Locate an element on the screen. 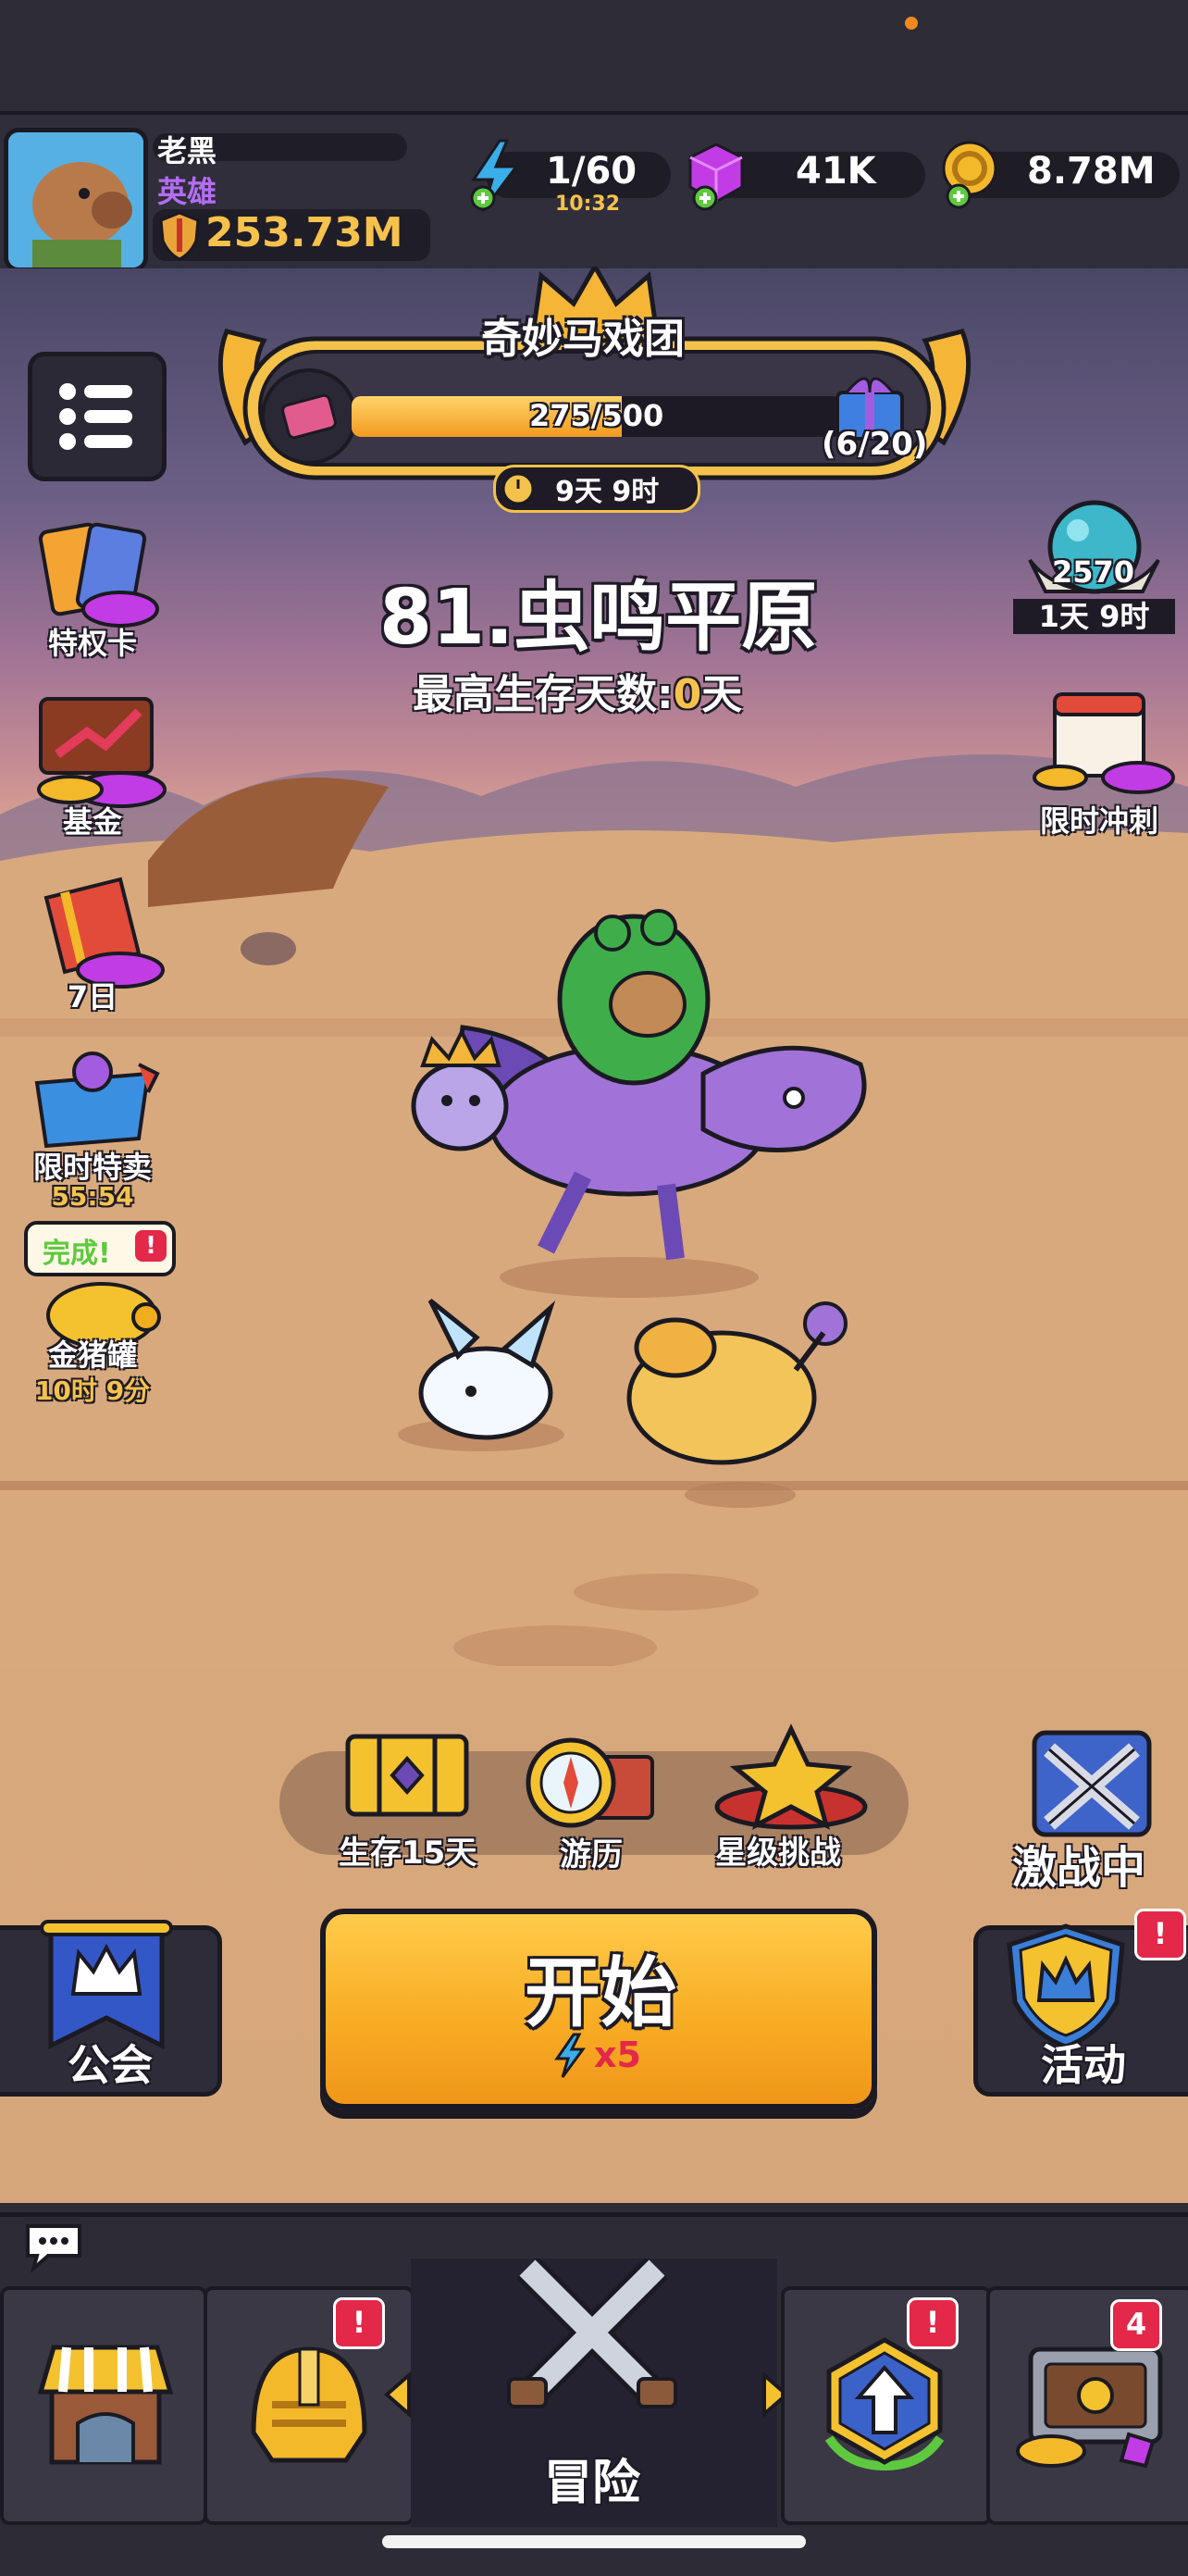  right-item-limited-sprint: 限时冲刺 is located at coordinates (1099, 763).